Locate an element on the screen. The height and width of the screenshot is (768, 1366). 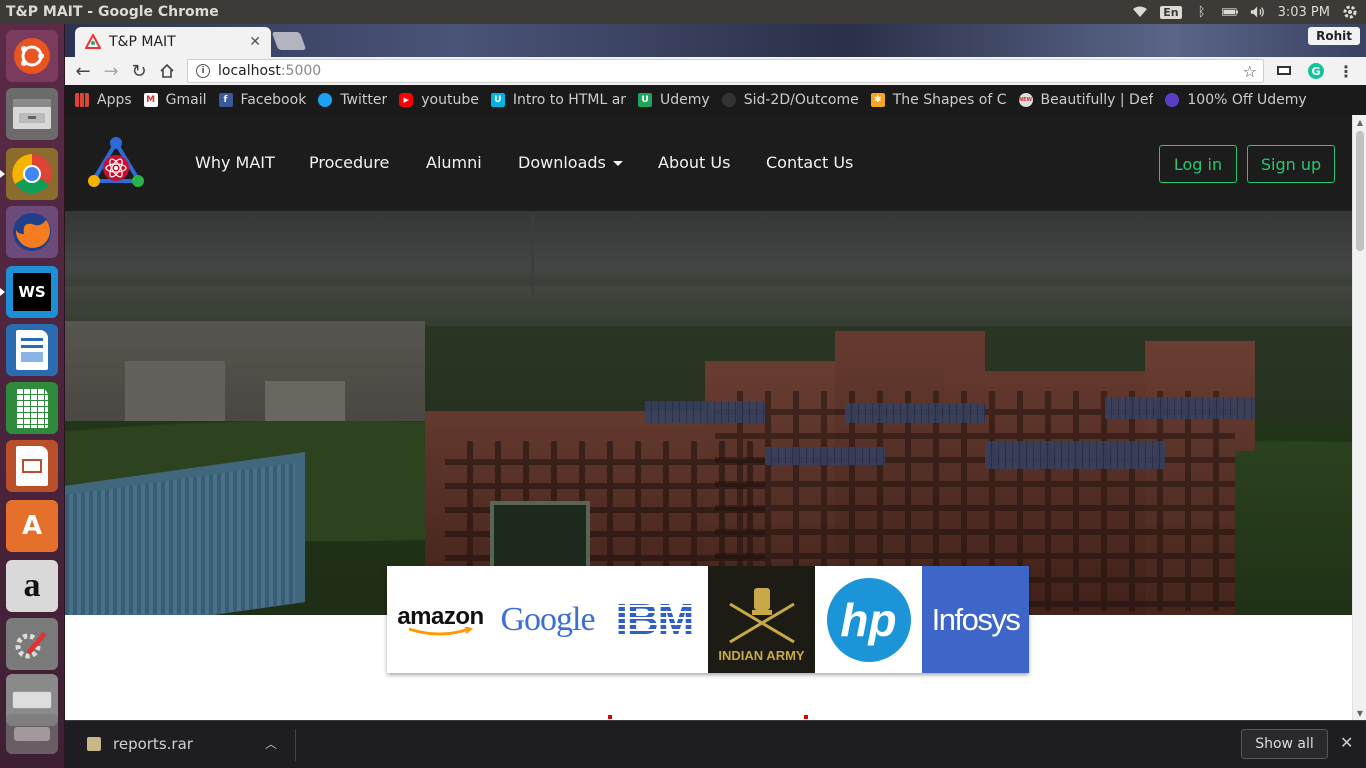
bookmark-udemy: U Udemy is located at coordinates (674, 100).